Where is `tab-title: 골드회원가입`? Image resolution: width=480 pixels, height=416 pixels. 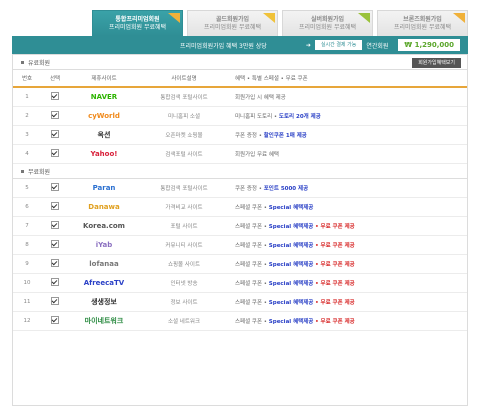
tab-title: 골드회원가입 is located at coordinates (232, 19).